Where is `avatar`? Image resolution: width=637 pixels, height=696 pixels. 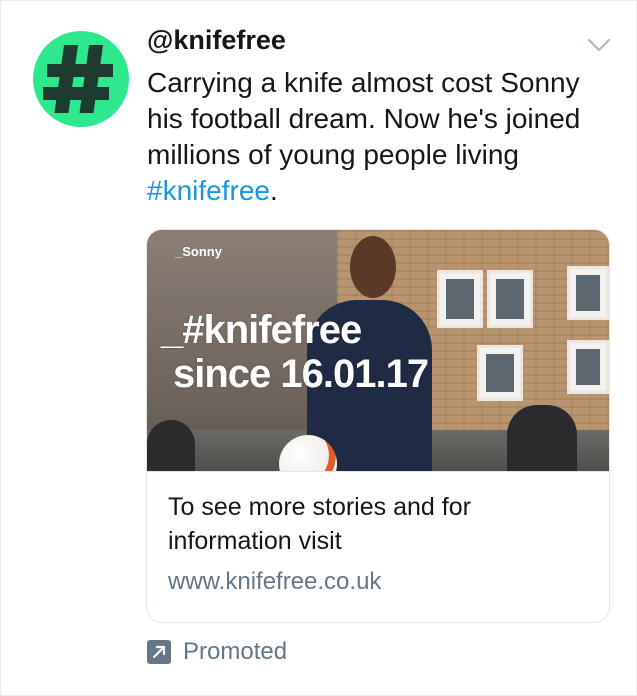
avatar is located at coordinates (81, 79).